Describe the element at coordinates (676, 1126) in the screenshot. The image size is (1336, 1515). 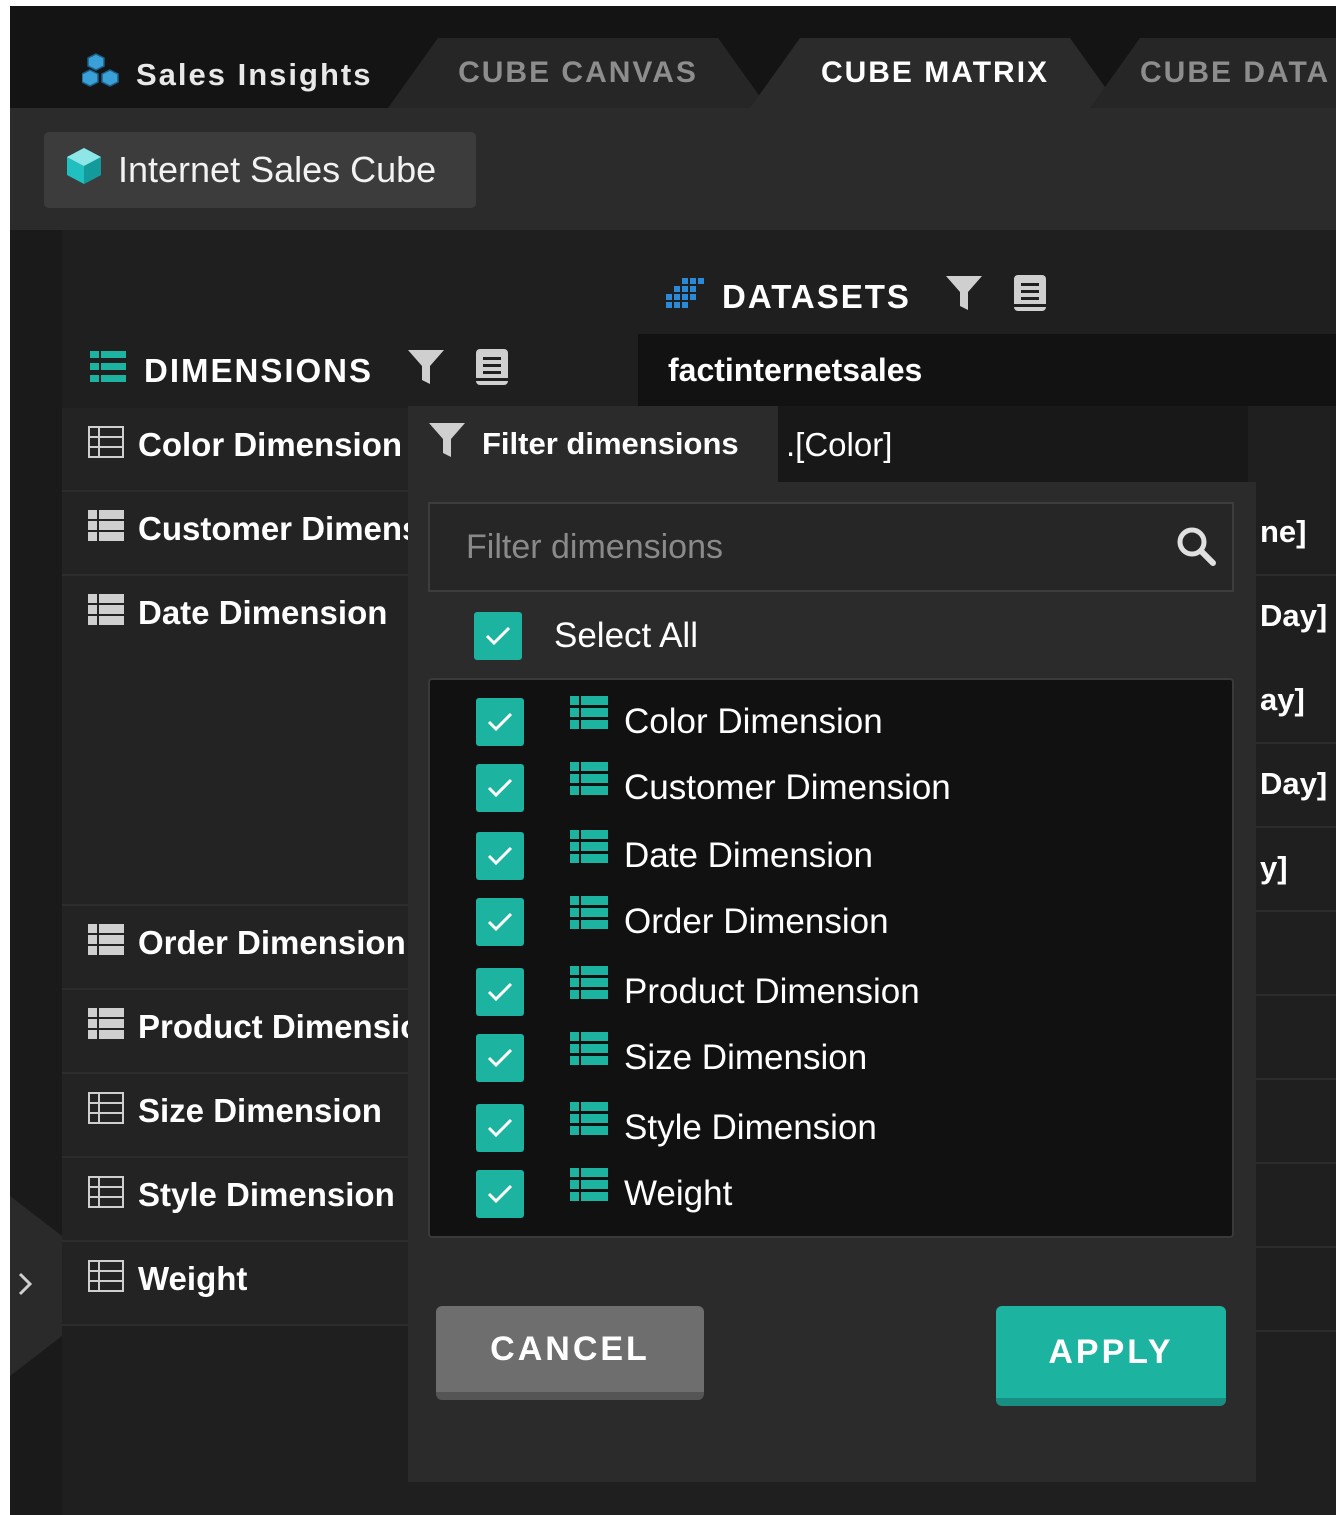
I see `dimension-option: Style Dimension` at that location.